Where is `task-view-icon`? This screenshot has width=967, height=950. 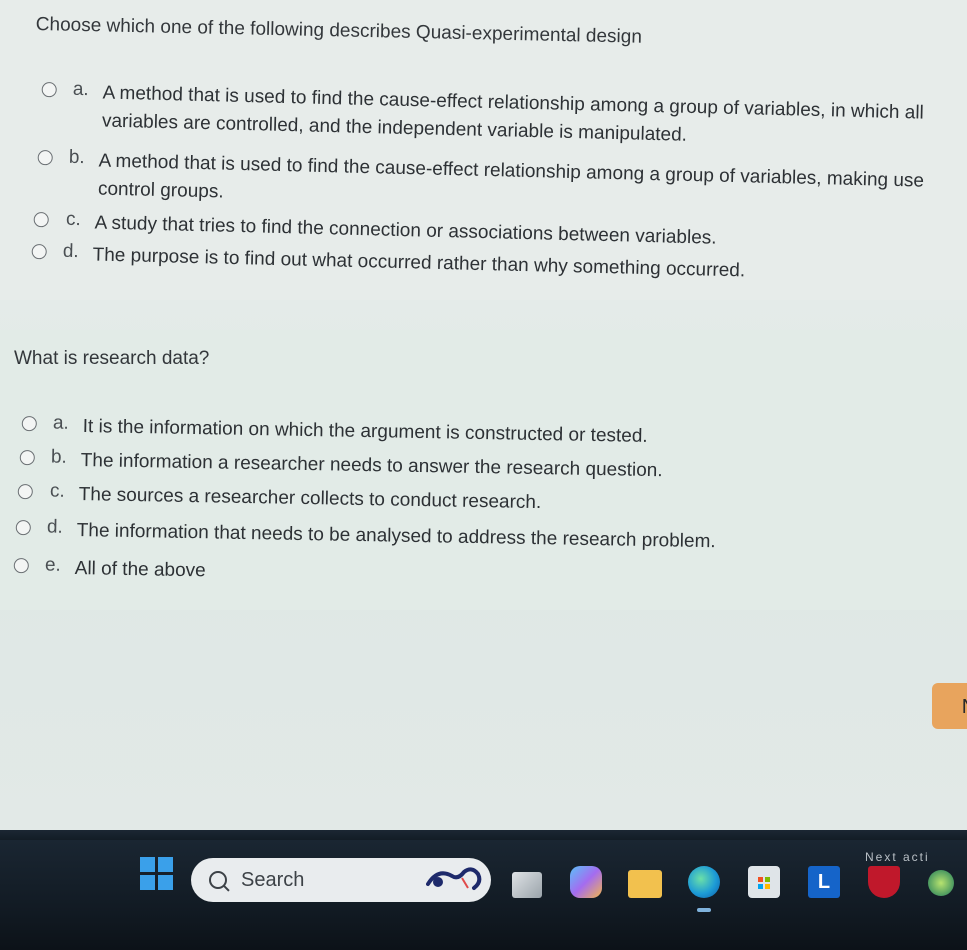 task-view-icon is located at coordinates (527, 885).